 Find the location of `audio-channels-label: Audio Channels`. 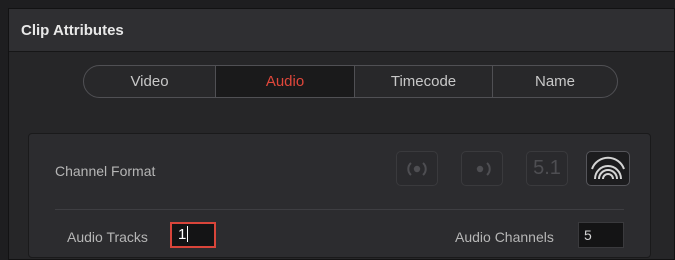

audio-channels-label: Audio Channels is located at coordinates (504, 237).